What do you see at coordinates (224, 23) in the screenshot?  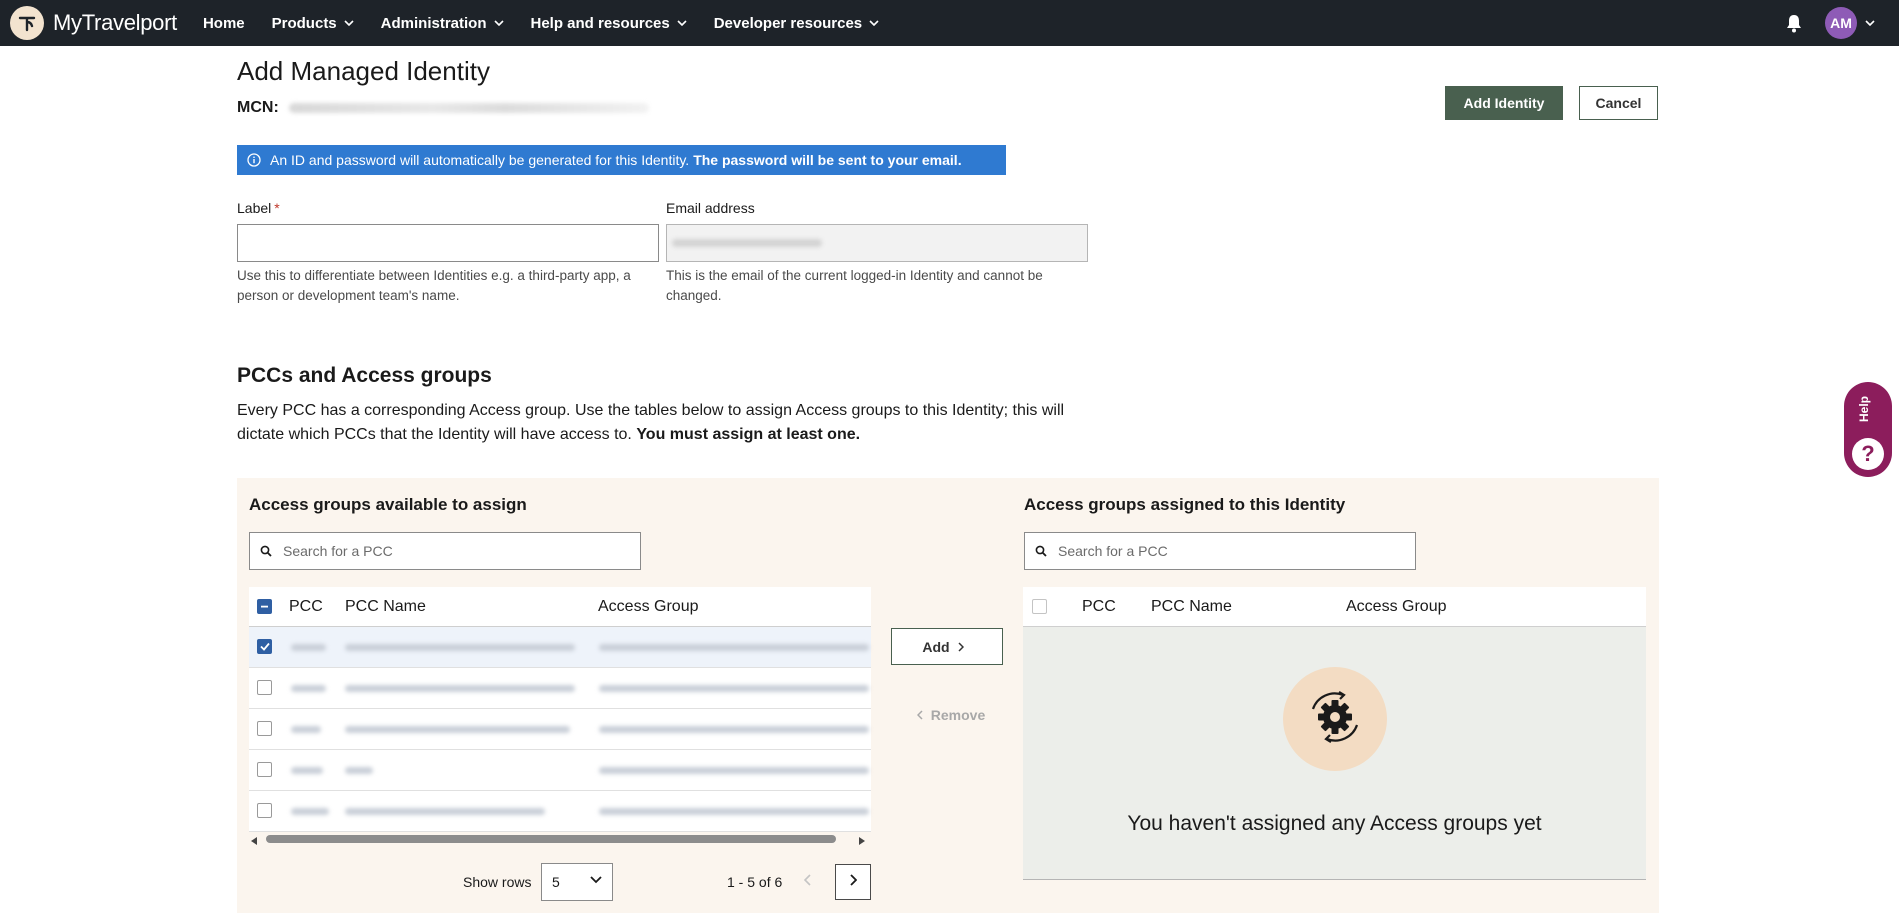 I see `nav-home: Home` at bounding box center [224, 23].